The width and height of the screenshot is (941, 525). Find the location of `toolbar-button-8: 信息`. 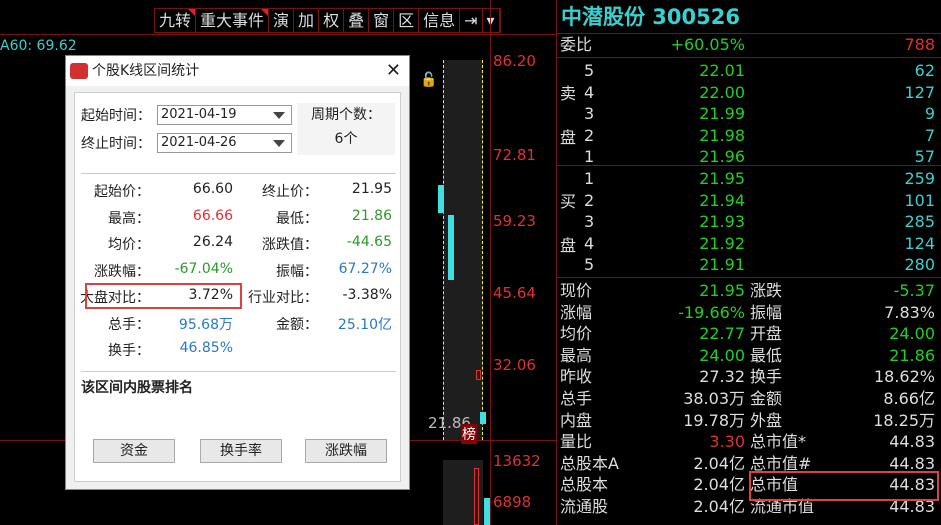

toolbar-button-8: 信息 is located at coordinates (440, 20).